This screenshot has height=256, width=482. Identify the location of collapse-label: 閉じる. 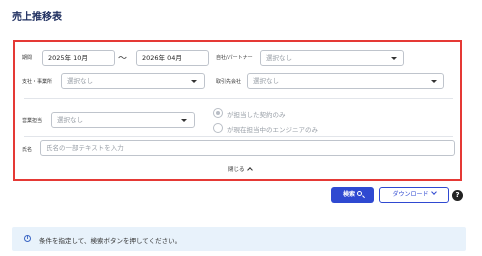
(236, 170).